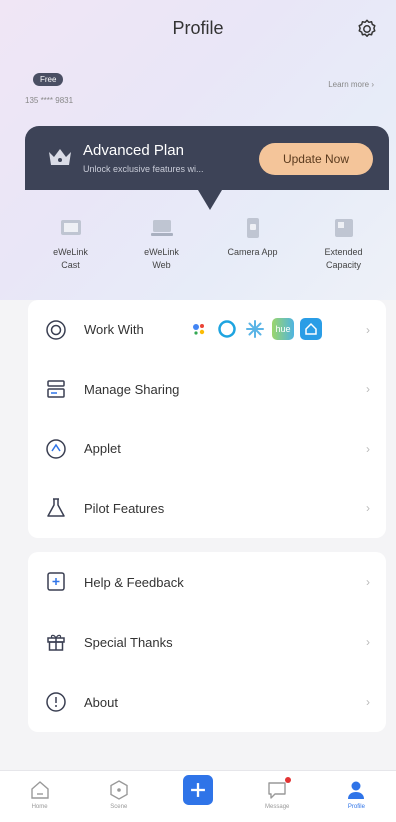 The height and width of the screenshot is (822, 396). Describe the element at coordinates (119, 790) in the screenshot. I see `scene-icon` at that location.